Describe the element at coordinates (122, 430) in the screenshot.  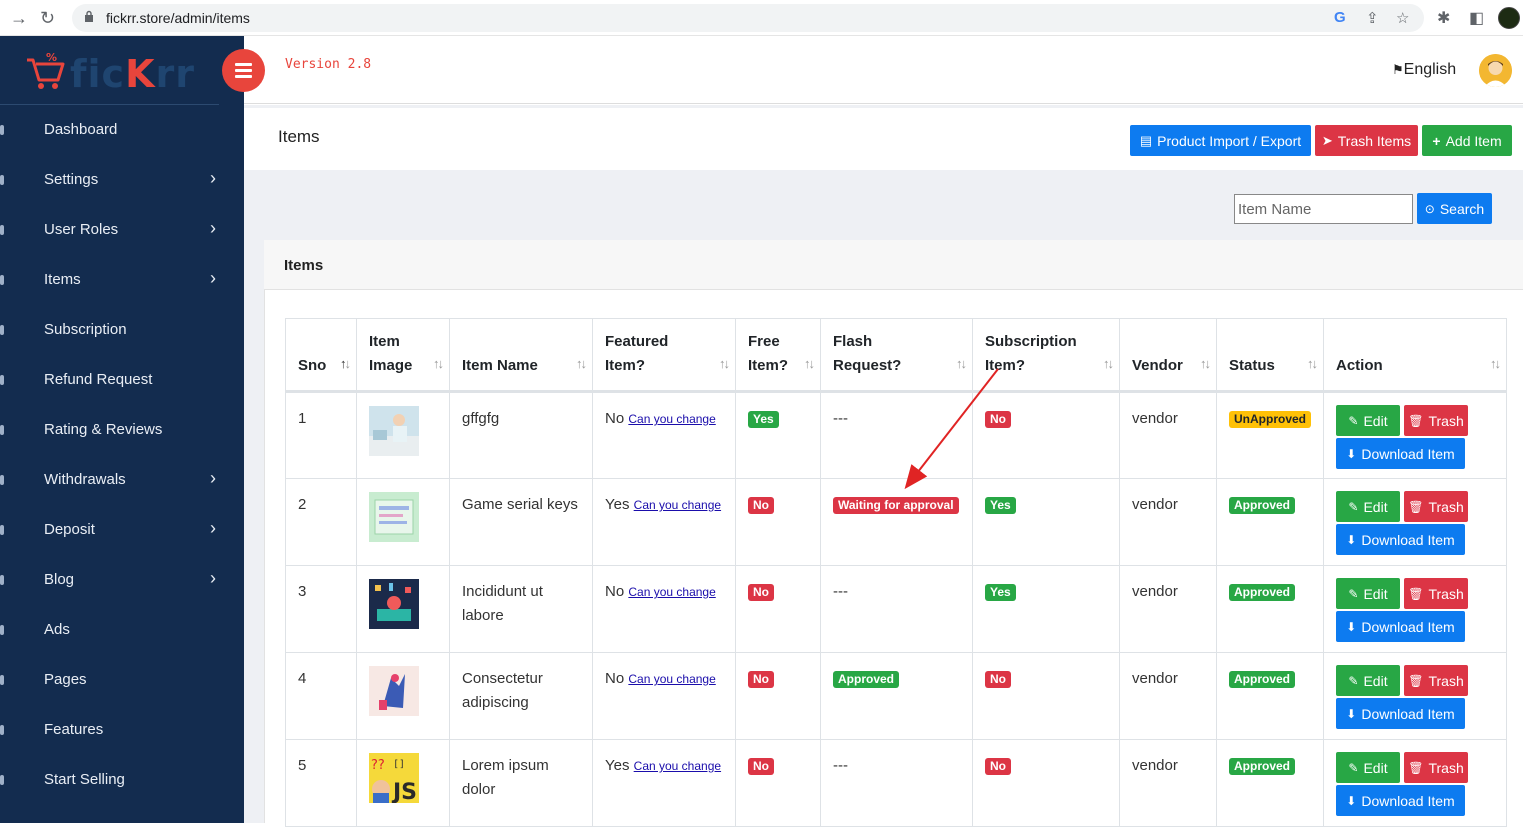
I see `sidebar-item-rating-reviews: Rating & Reviews` at that location.